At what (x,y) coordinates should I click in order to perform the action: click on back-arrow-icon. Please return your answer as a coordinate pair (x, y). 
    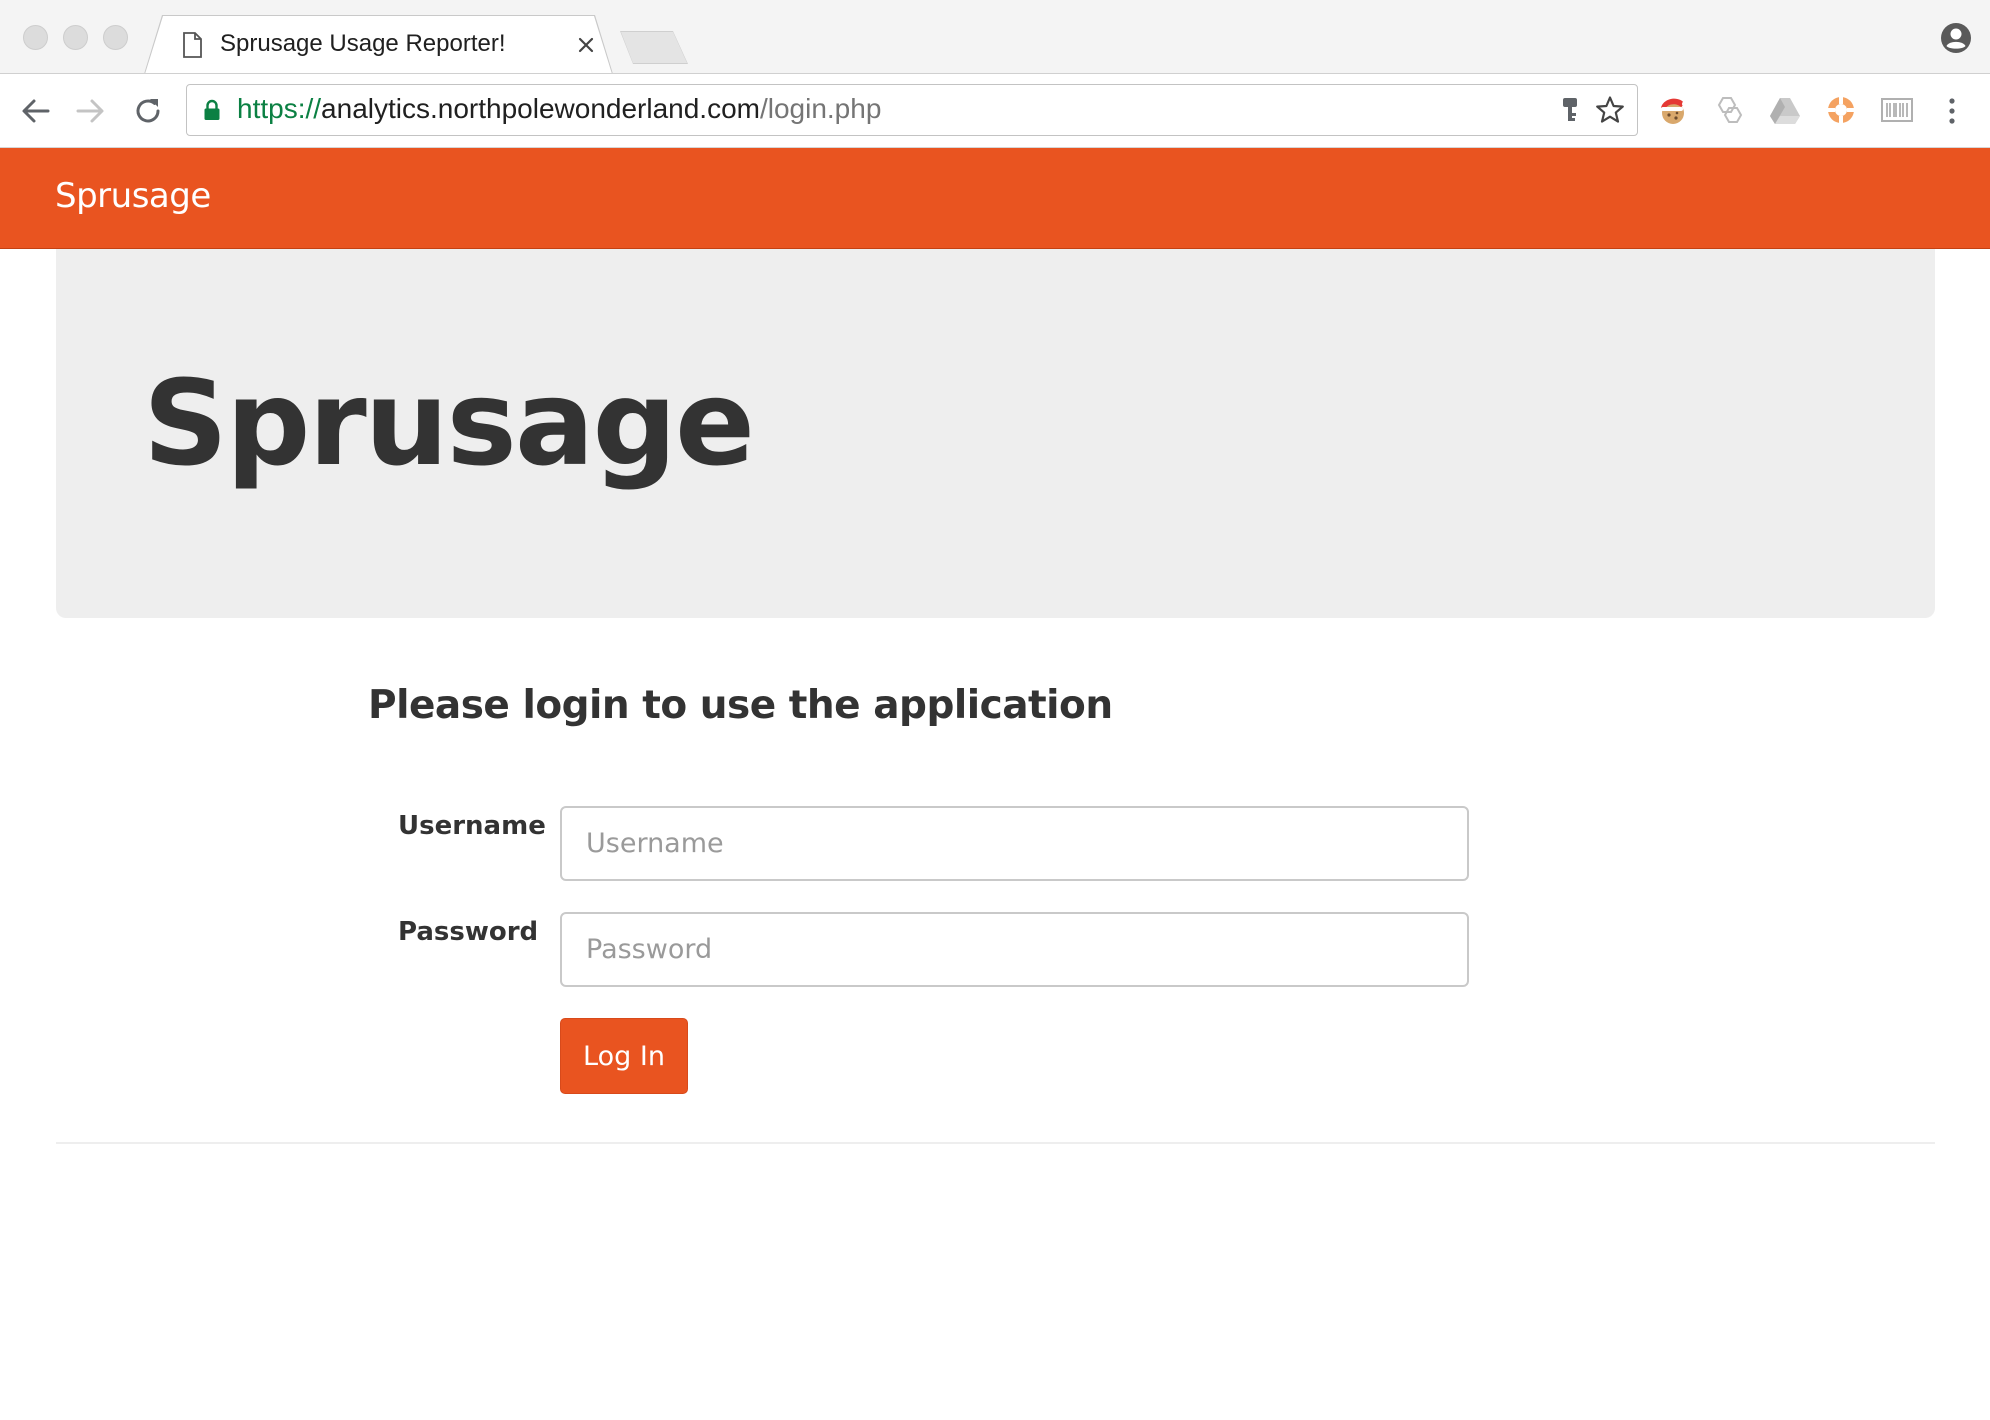
    Looking at the image, I should click on (36, 111).